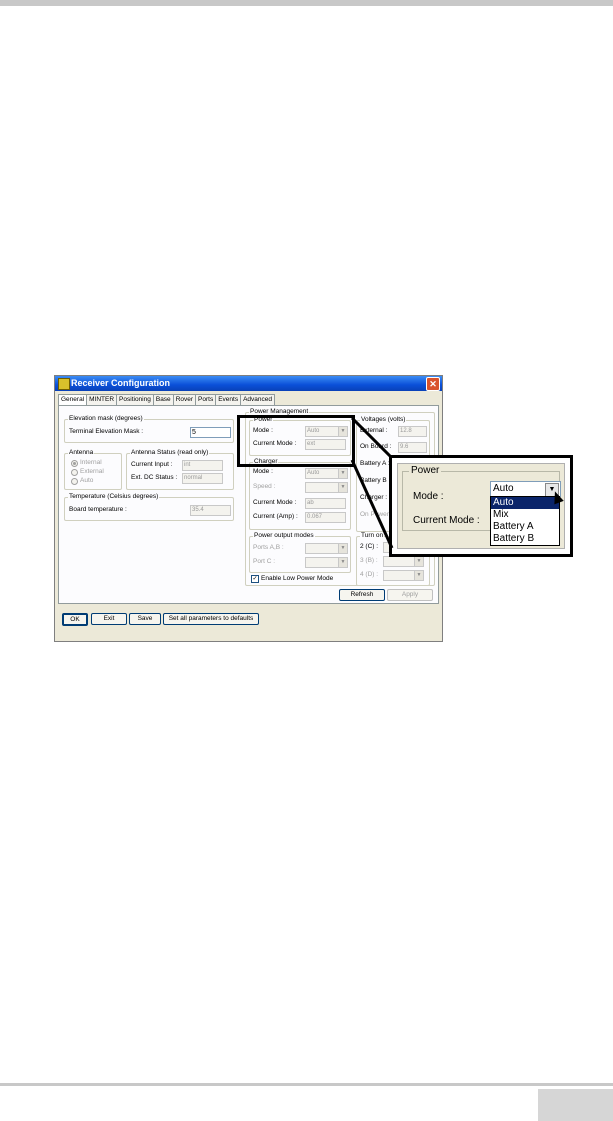  Describe the element at coordinates (114, 496) in the screenshot. I see `temperature-title: Temperature (Celsius degrees)` at that location.